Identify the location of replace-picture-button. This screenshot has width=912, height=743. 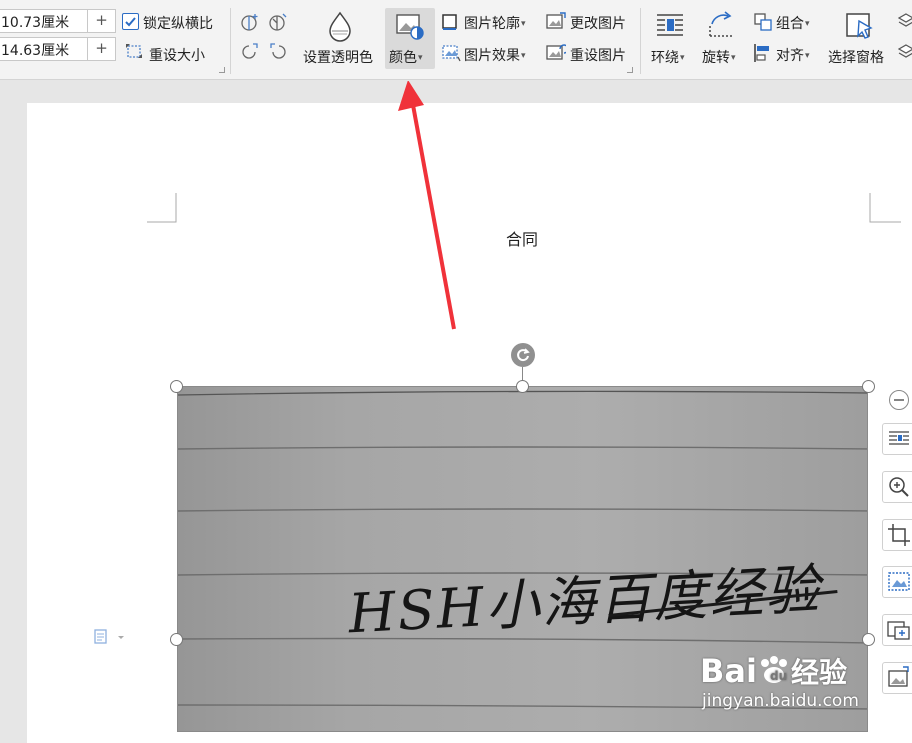
(897, 678).